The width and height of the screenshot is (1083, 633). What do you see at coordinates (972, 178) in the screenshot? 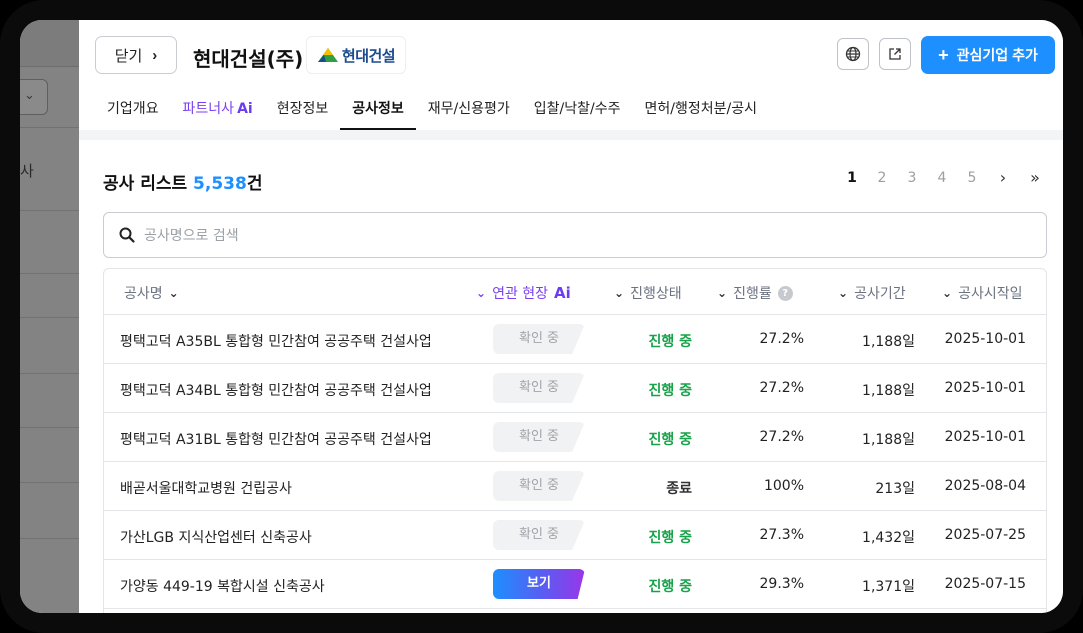
I see `page-5: 5` at bounding box center [972, 178].